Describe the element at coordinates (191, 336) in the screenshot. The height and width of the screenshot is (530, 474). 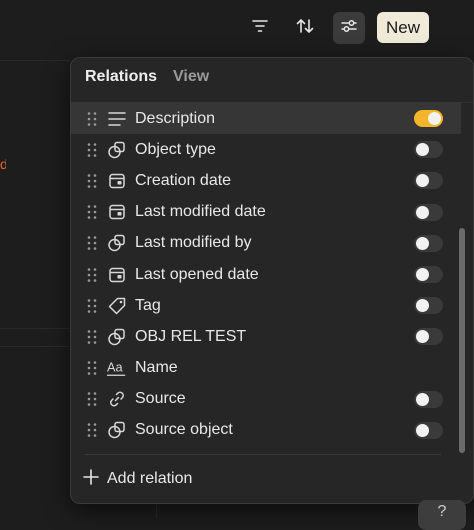
I see `relation-label: OBJ REL TEST` at that location.